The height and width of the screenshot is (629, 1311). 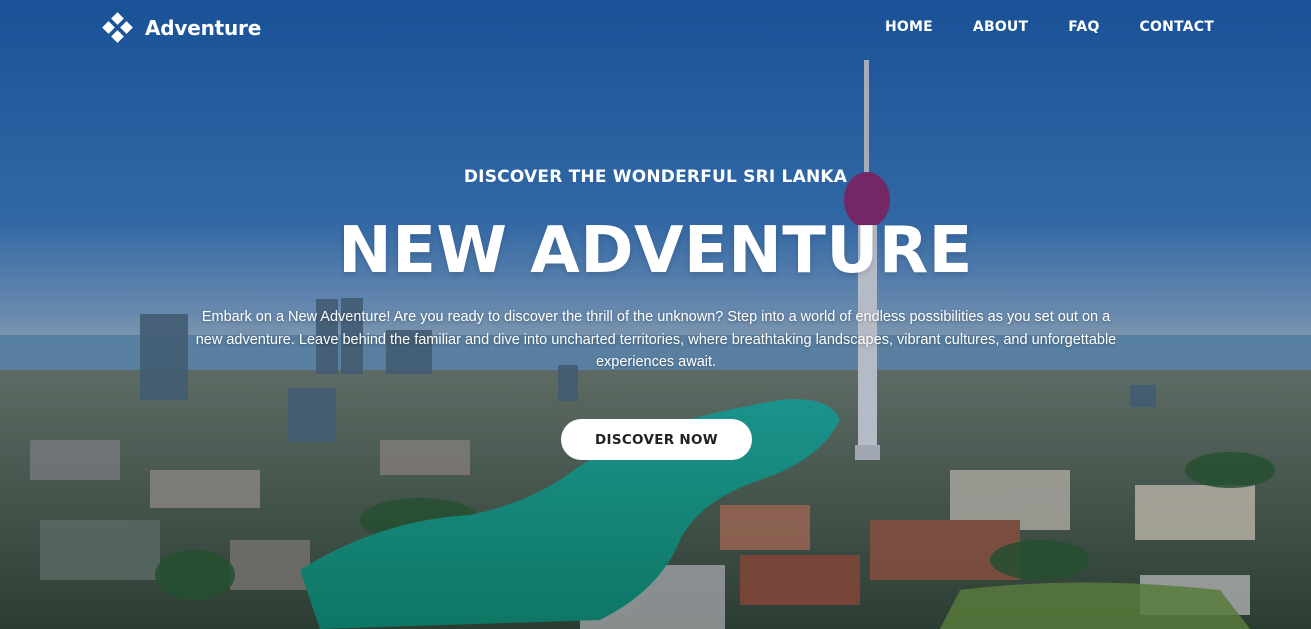 What do you see at coordinates (203, 28) in the screenshot?
I see `brand-name: Adventure` at bounding box center [203, 28].